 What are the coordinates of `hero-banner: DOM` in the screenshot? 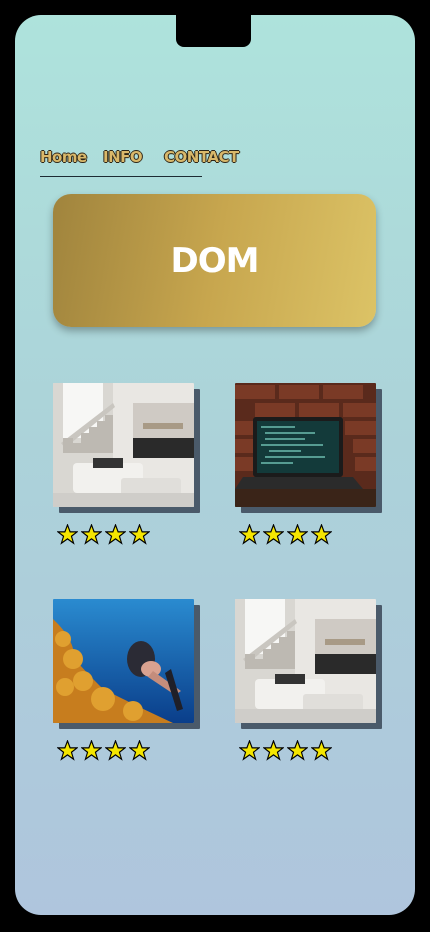 It's located at (214, 260).